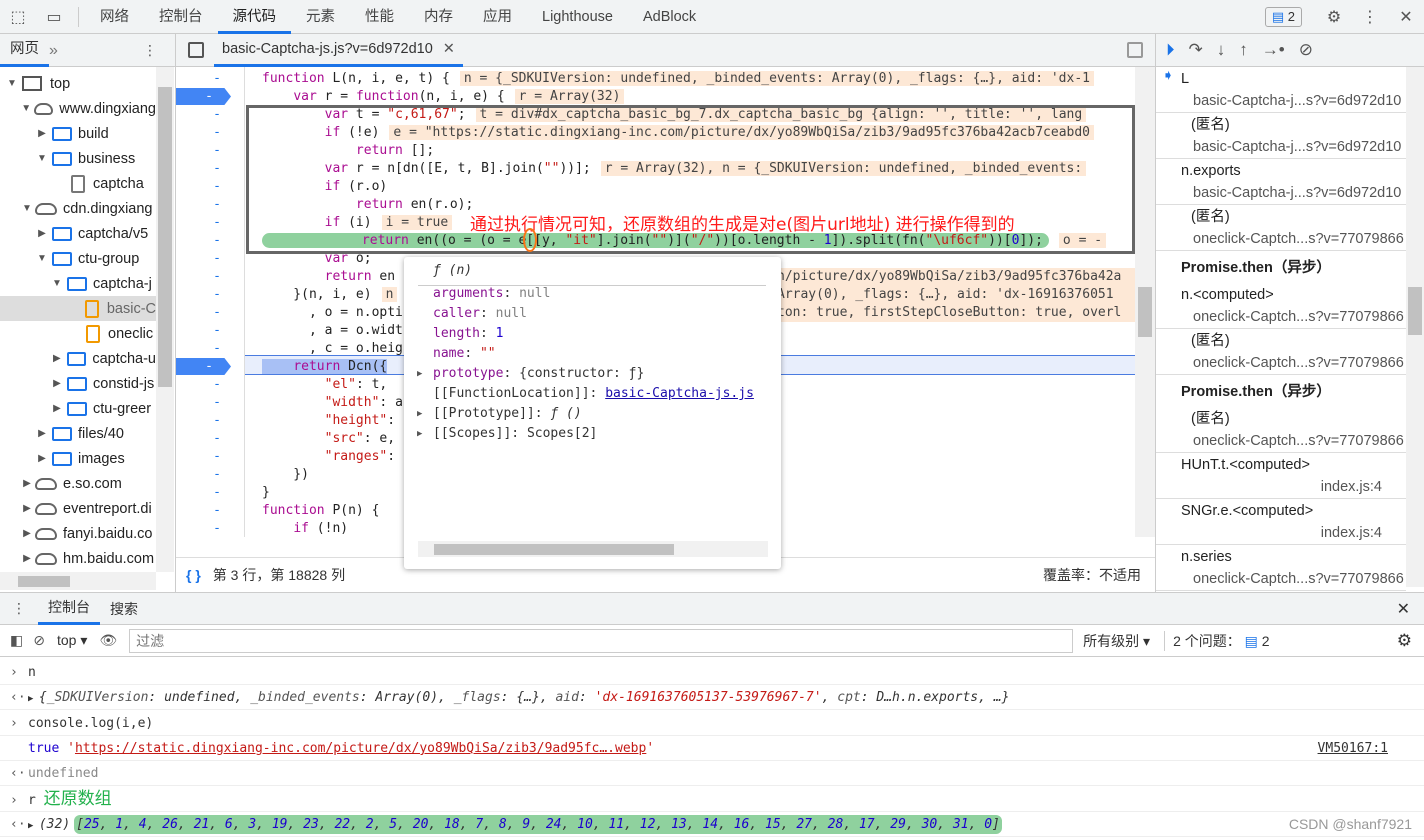 The image size is (1424, 840). Describe the element at coordinates (497, 17) in the screenshot. I see `tab-6: 应用` at that location.